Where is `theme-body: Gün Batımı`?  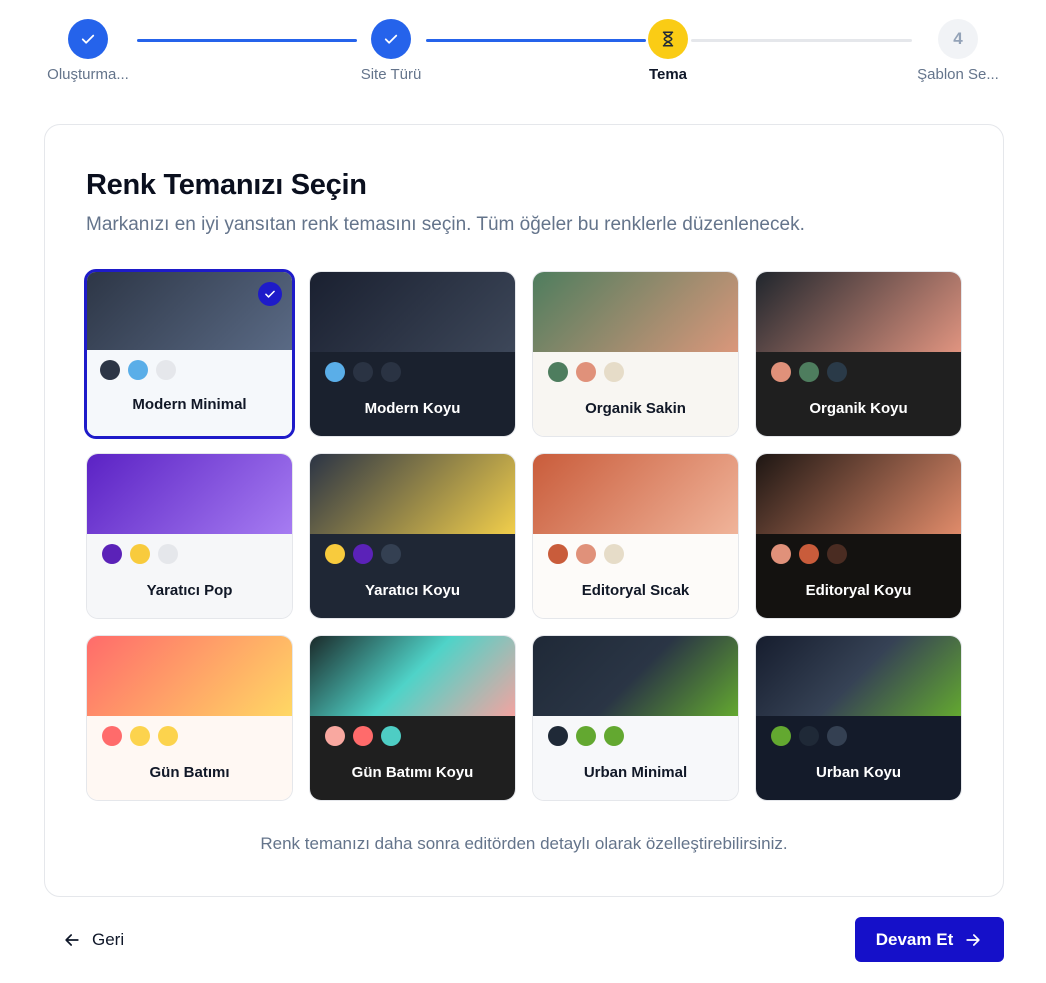
theme-body: Gün Batımı is located at coordinates (189, 758).